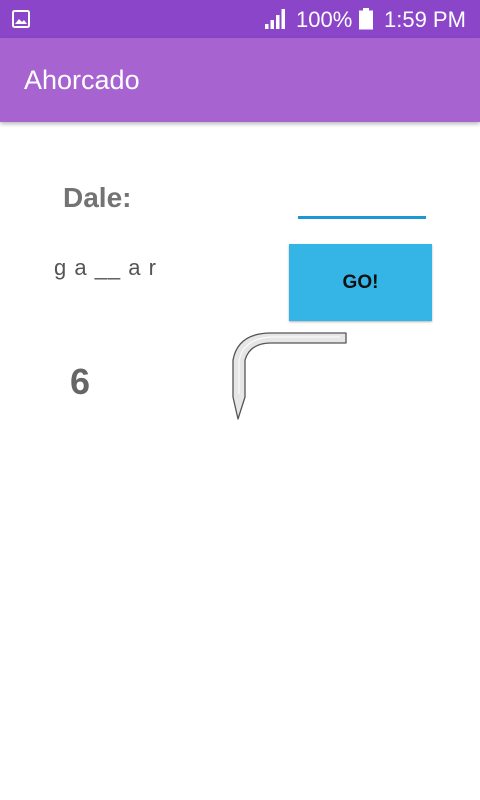 This screenshot has width=480, height=800. Describe the element at coordinates (425, 19) in the screenshot. I see `clock: 1:59 PM` at that location.